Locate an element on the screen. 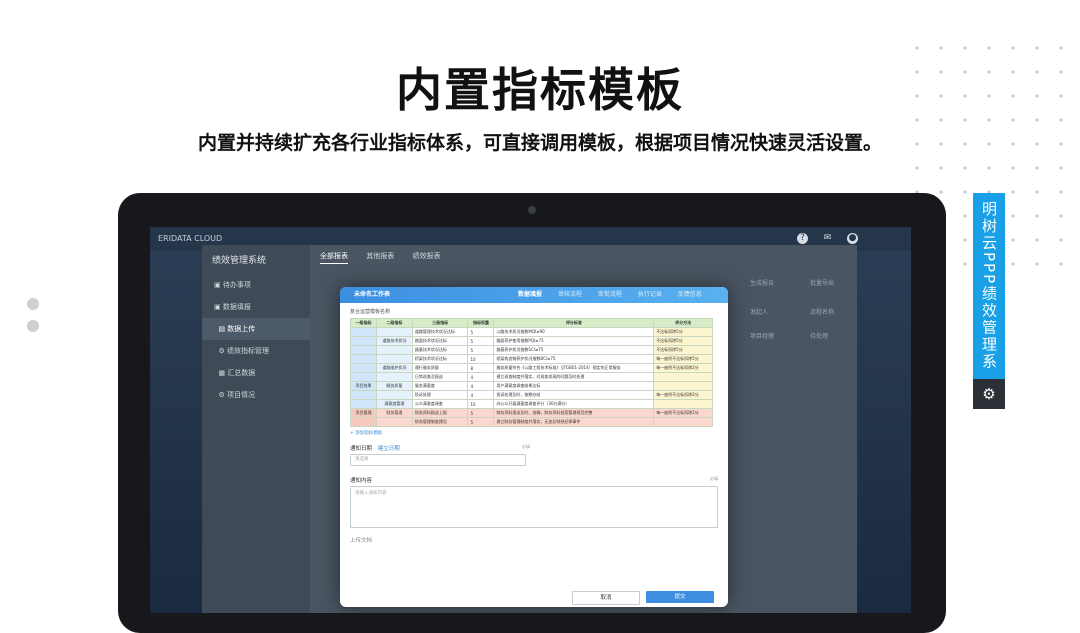 The height and width of the screenshot is (633, 1080). sidebar-item-label: 数据上传 is located at coordinates (241, 329).